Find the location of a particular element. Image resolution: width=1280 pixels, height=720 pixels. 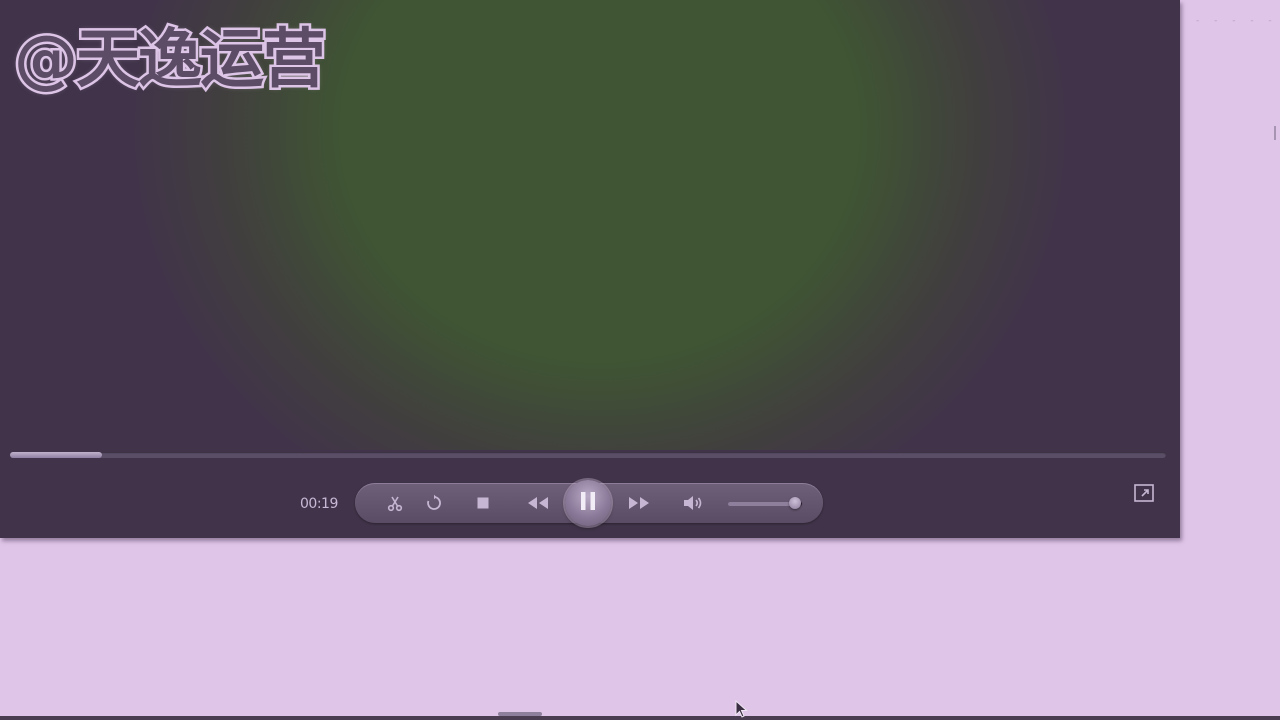

fast-forward-button is located at coordinates (639, 503).